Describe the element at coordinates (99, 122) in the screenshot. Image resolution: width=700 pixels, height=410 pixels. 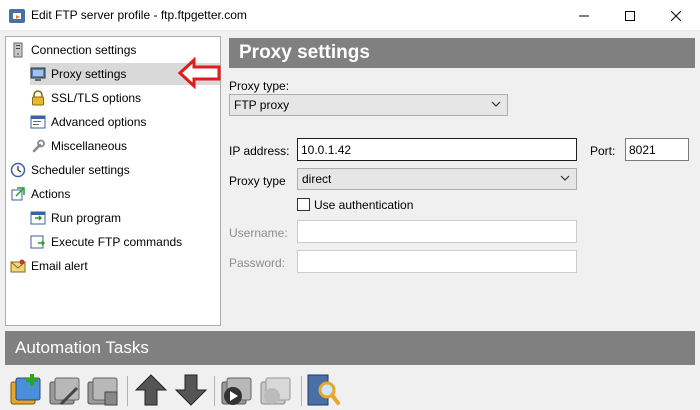
I see `tree-item-label: Advanced options` at that location.